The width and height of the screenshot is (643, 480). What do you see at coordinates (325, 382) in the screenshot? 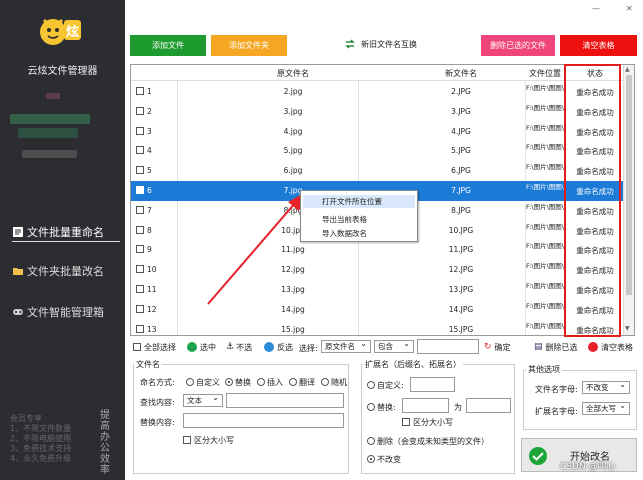
I see `mode-radio-random` at bounding box center [325, 382].